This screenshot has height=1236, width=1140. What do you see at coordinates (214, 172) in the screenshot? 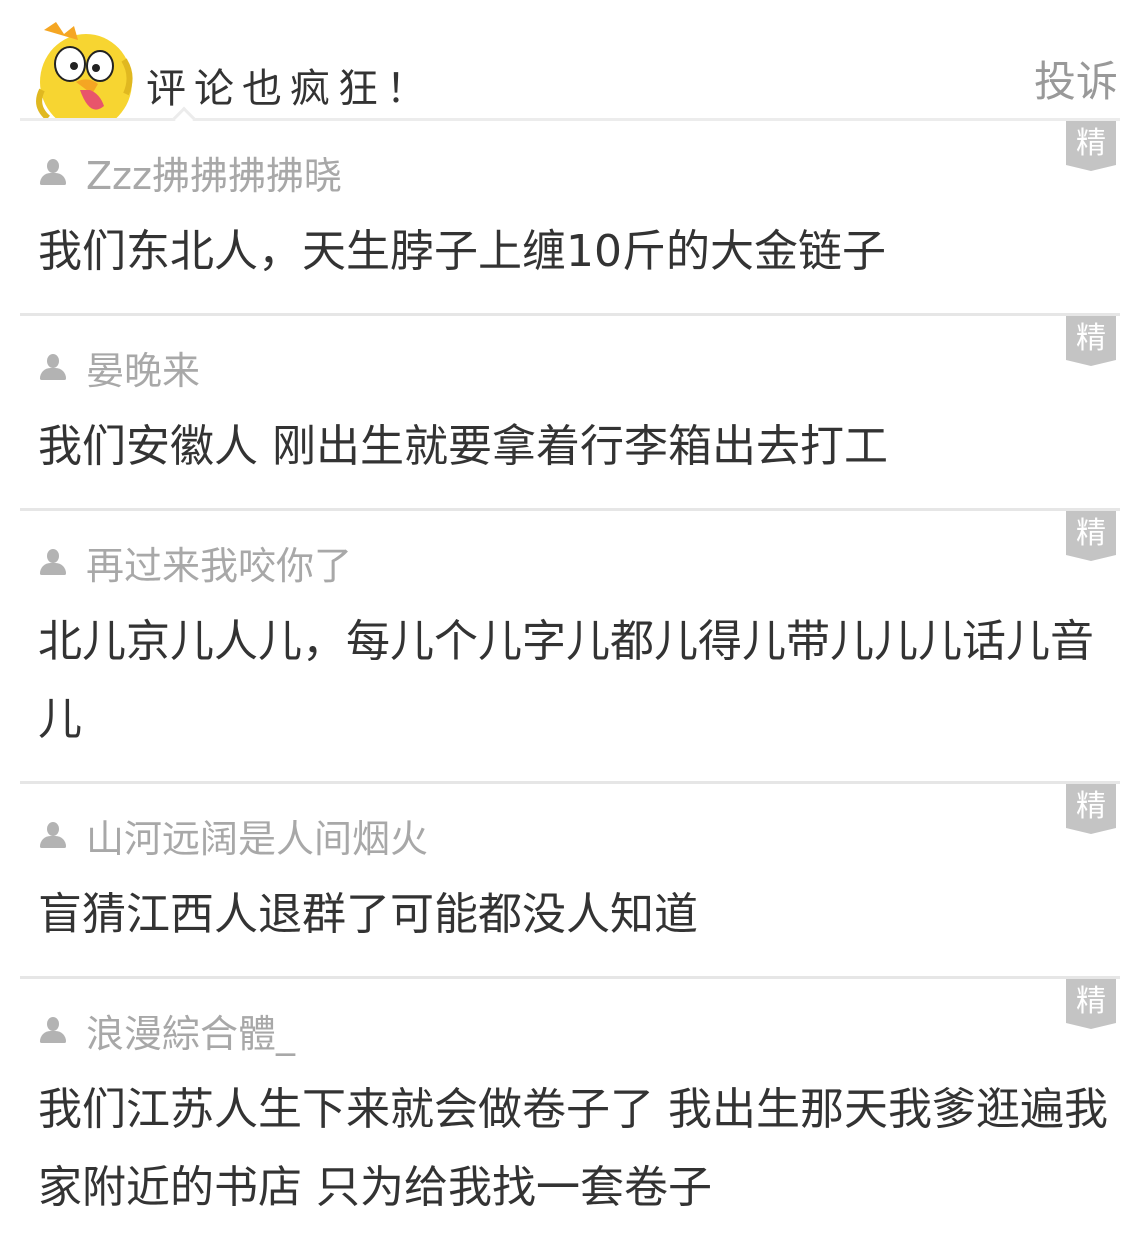
I see `username: Zzz拂拂拂拂晓` at bounding box center [214, 172].